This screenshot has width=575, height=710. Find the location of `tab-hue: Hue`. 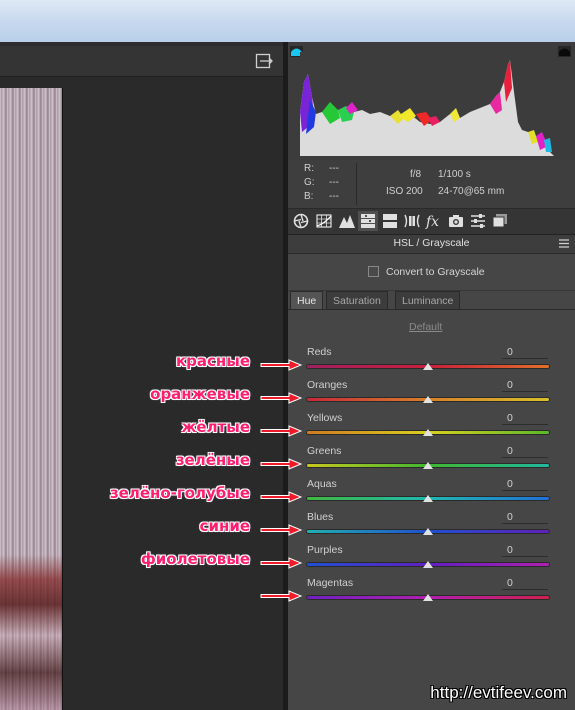

tab-hue: Hue is located at coordinates (307, 300).